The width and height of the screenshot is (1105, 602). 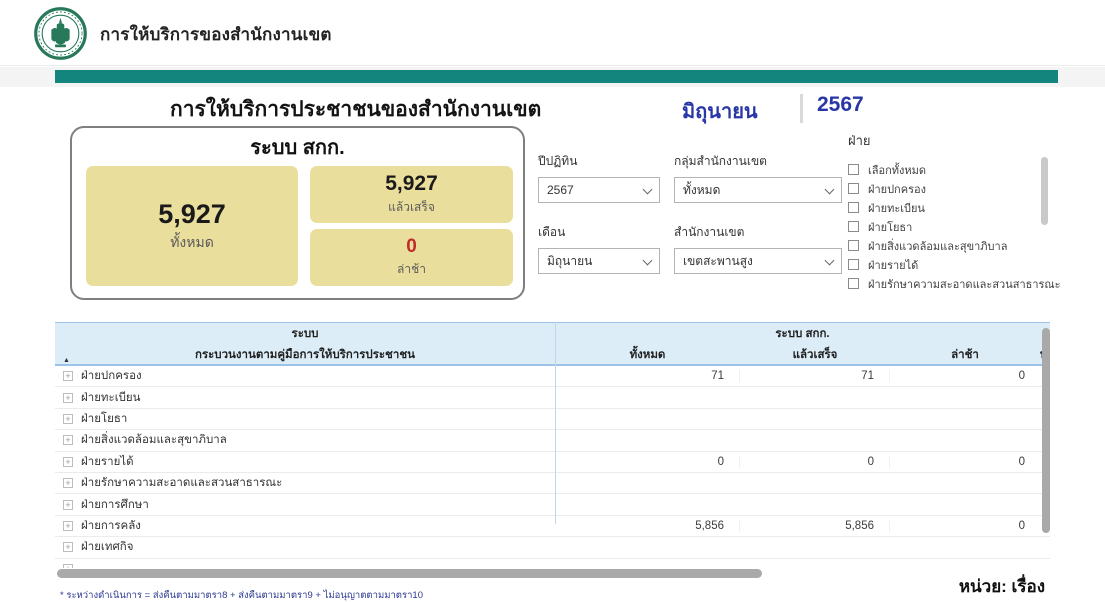 What do you see at coordinates (552, 232) in the screenshot?
I see `filter-label: เดือน` at bounding box center [552, 232].